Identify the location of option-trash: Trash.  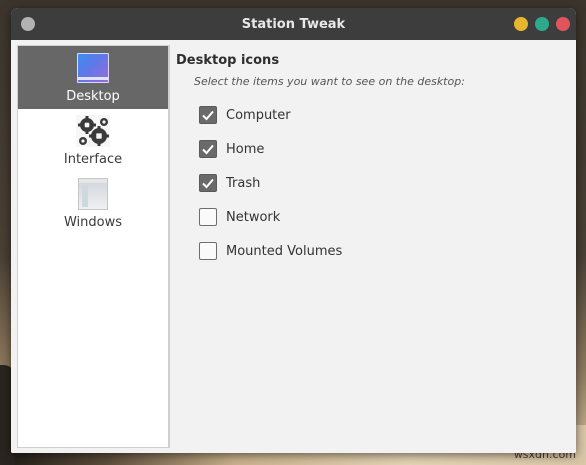
(382, 183).